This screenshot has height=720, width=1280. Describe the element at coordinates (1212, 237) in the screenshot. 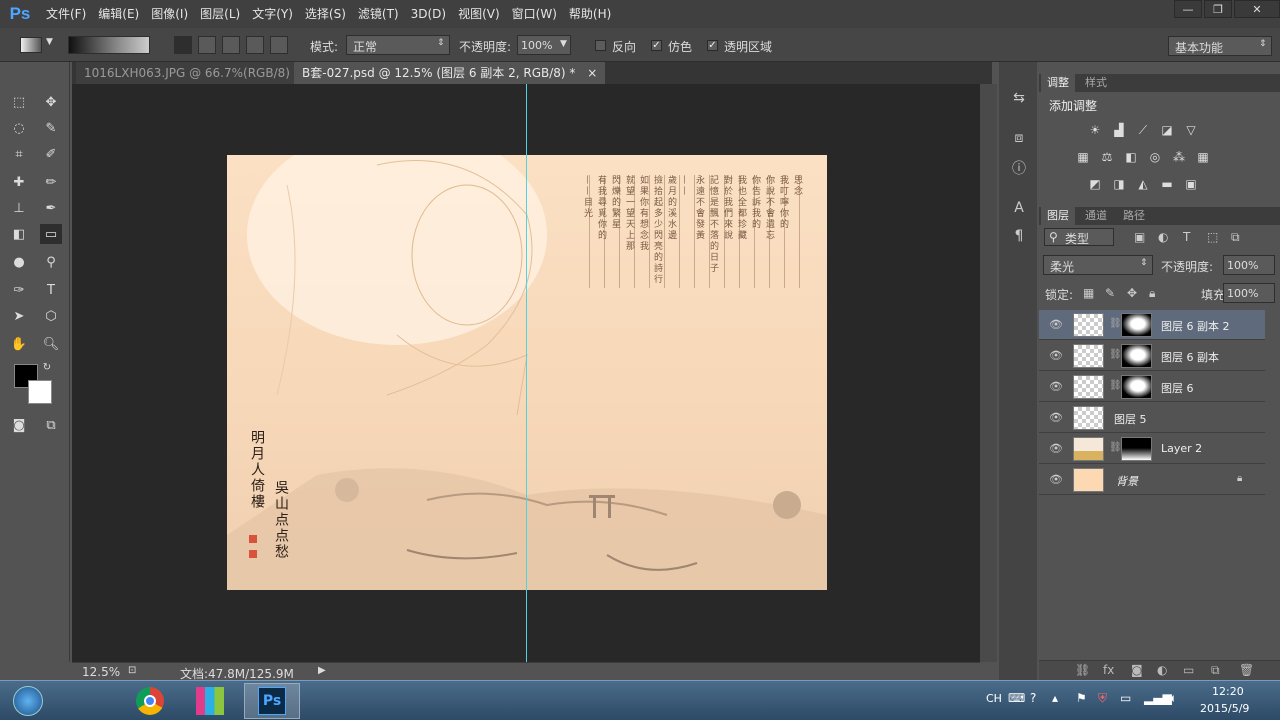

I see `filter-shape-icon: ⬚` at that location.